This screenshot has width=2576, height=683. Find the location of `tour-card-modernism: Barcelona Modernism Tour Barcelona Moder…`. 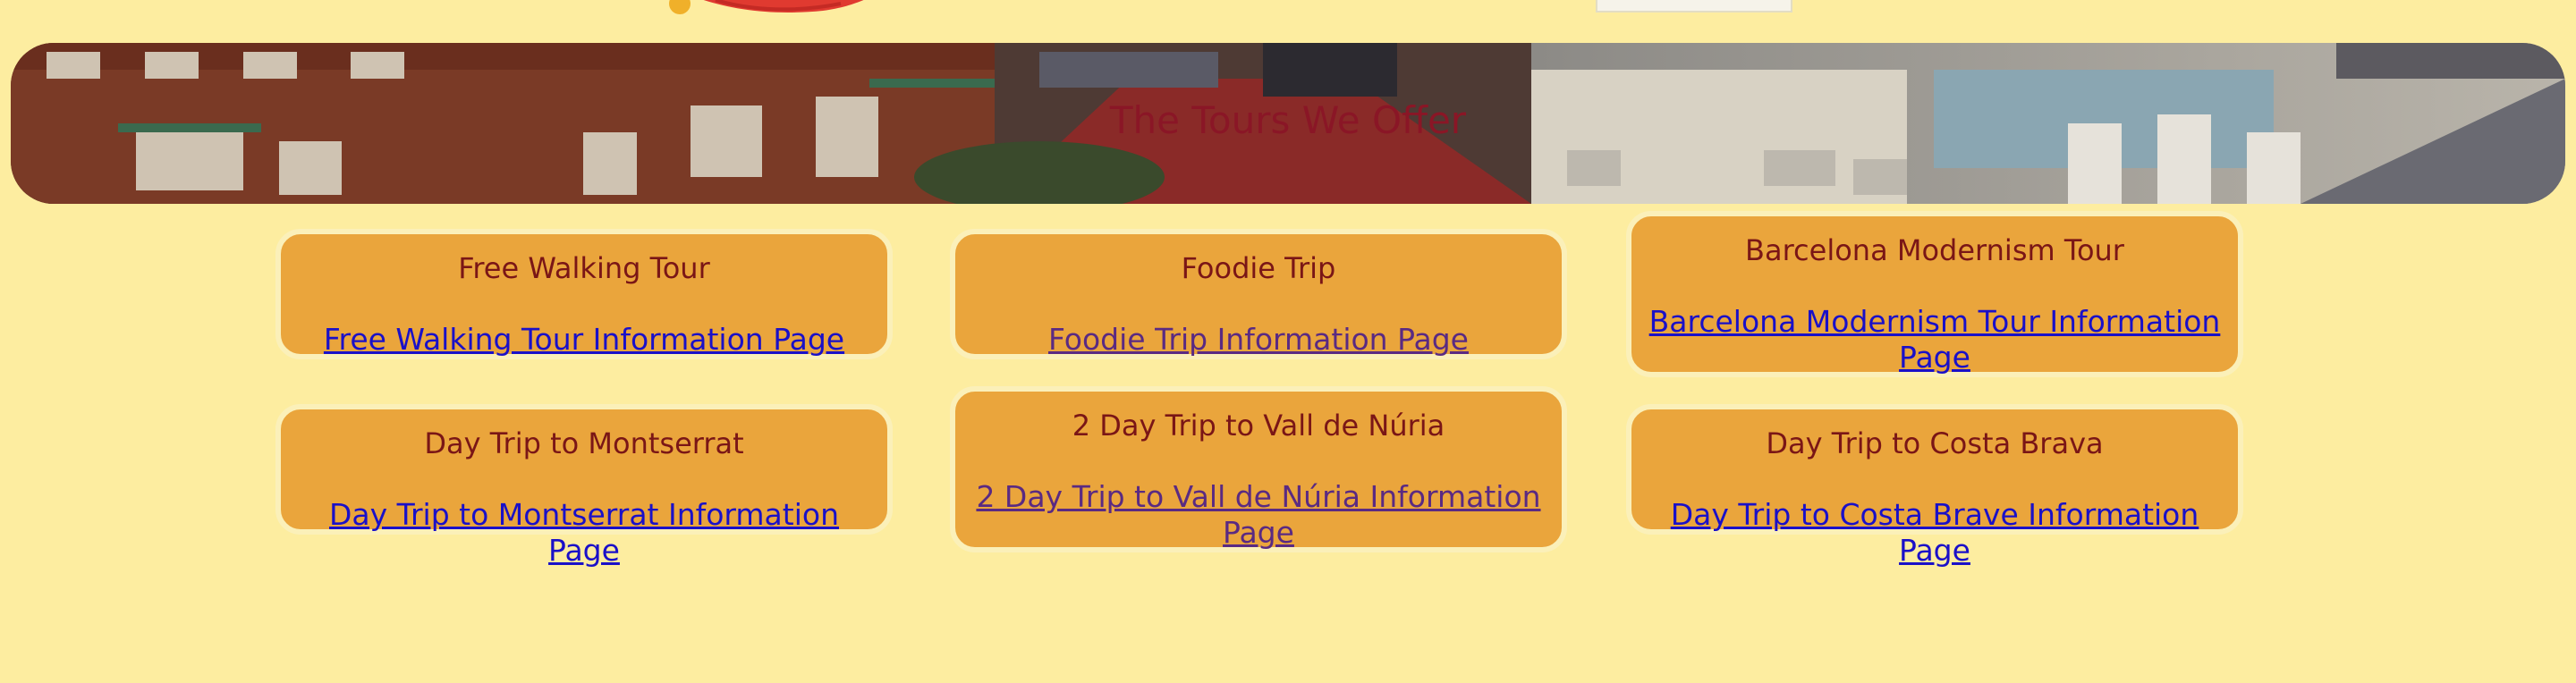

tour-card-modernism: Barcelona Modernism Tour Barcelona Moder… is located at coordinates (1934, 294).